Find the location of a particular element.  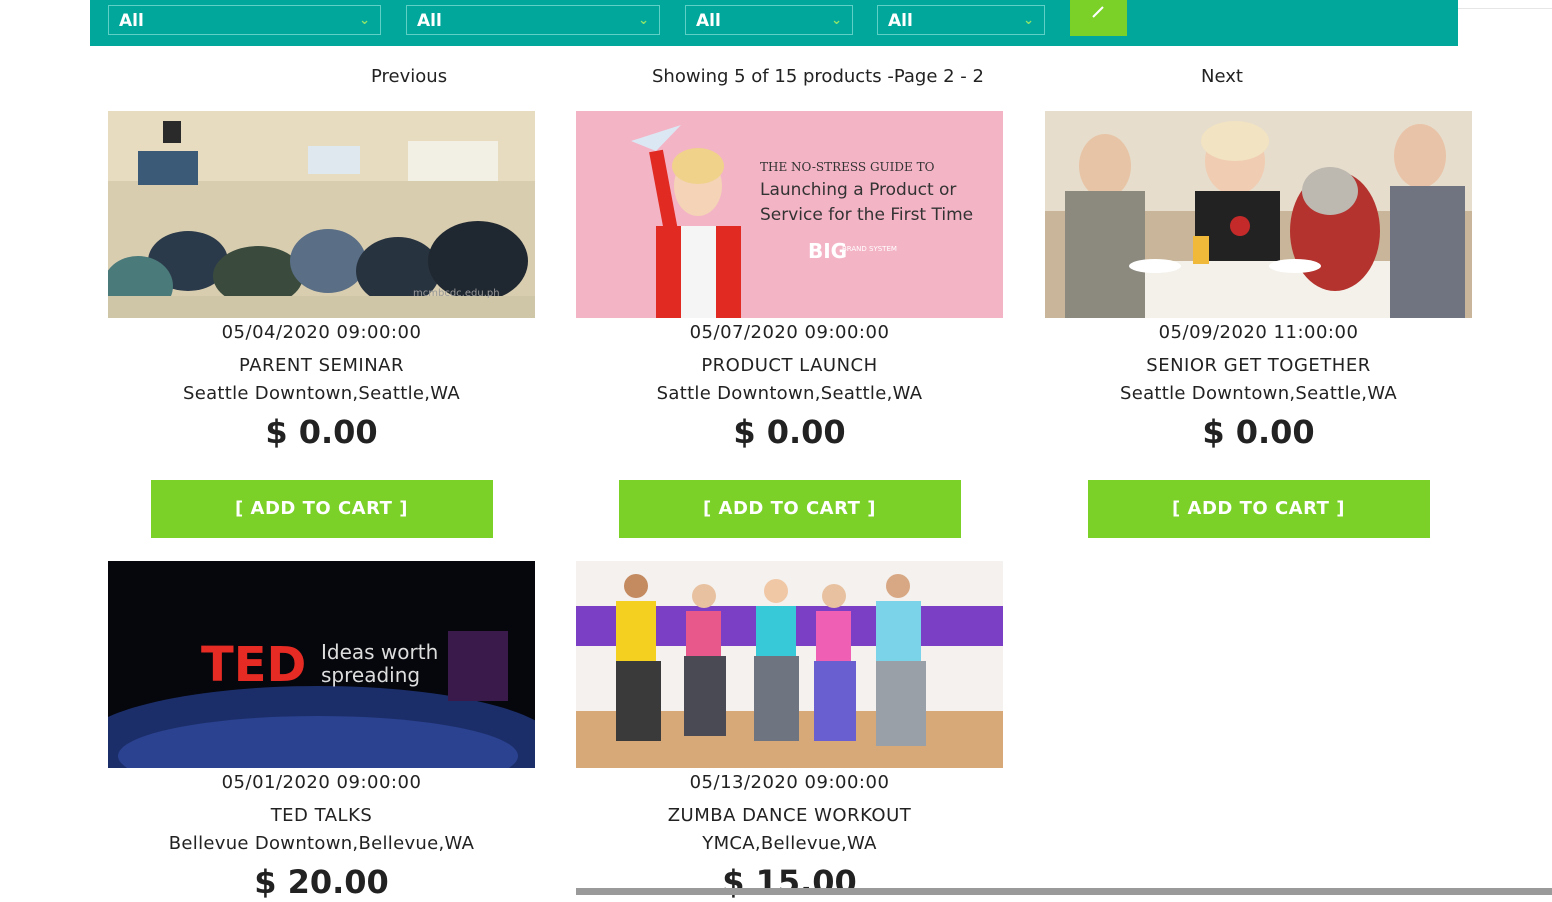

filter-select-4: All ⌄ is located at coordinates (961, 20).